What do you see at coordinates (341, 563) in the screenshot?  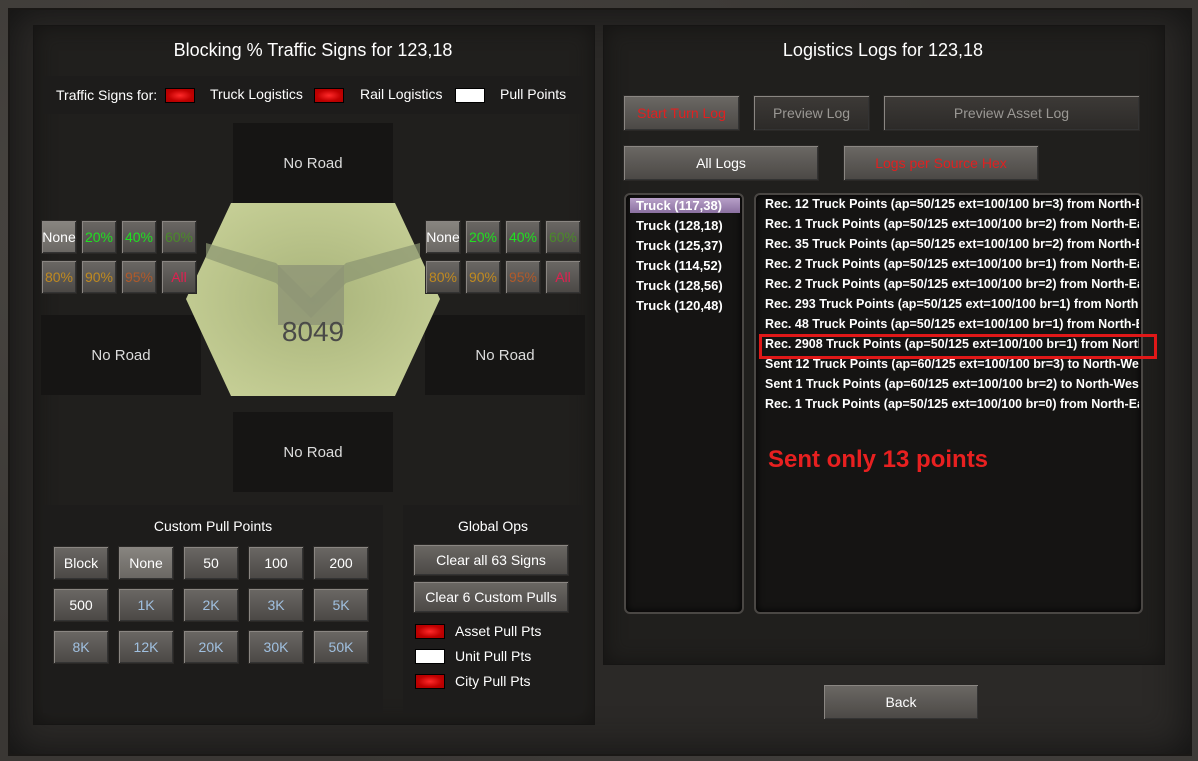 I see `pull-button: 200` at bounding box center [341, 563].